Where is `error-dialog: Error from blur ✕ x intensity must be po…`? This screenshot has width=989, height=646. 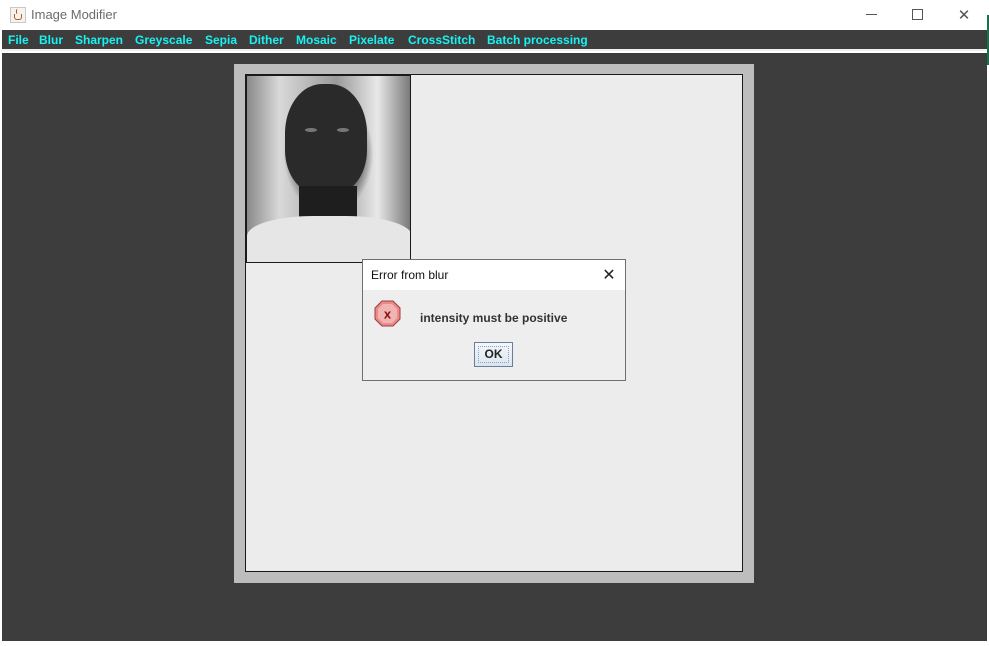 error-dialog: Error from blur ✕ x intensity must be po… is located at coordinates (494, 320).